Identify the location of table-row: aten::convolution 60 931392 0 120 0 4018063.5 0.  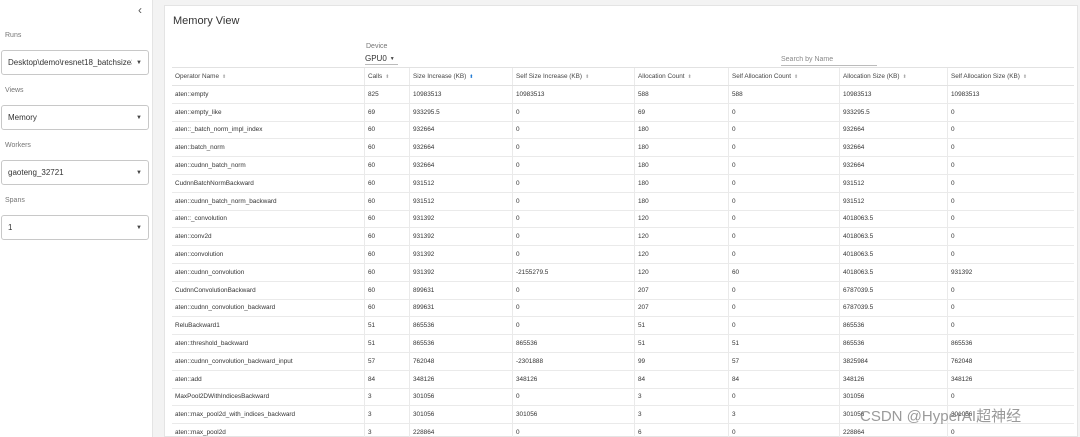
(623, 255).